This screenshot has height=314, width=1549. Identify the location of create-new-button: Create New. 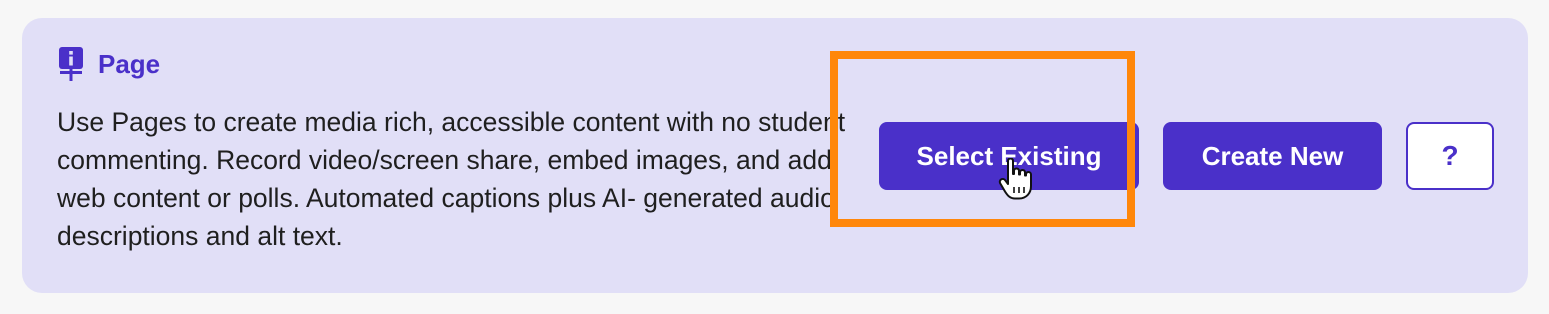
(1272, 156).